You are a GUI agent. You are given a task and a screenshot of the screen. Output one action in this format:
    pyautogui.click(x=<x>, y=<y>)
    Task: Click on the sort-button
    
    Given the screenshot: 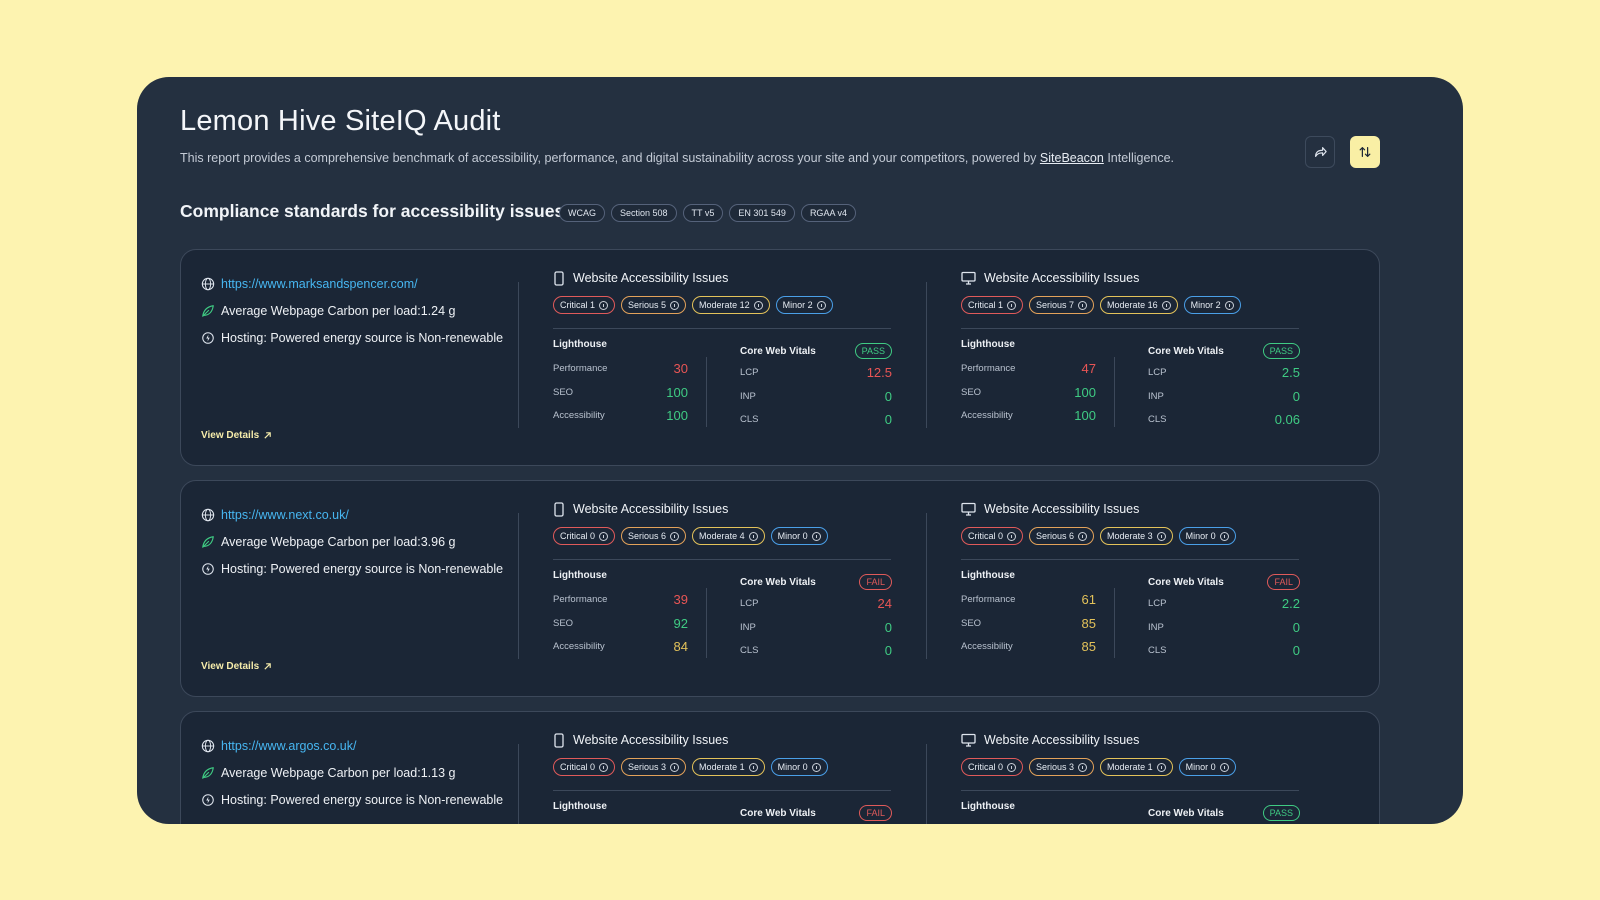 What is the action you would take?
    pyautogui.click(x=1365, y=152)
    